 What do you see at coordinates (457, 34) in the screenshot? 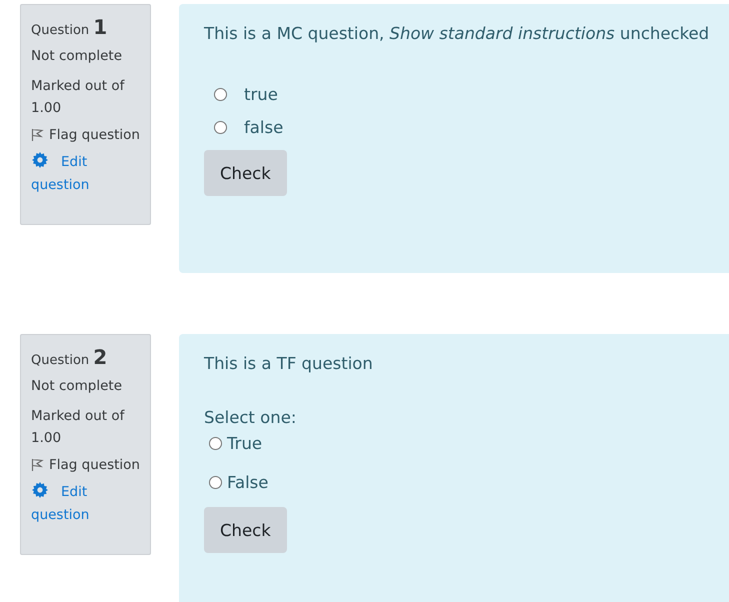
I see `question-text: This is a MC question, Show standard instructions unchecked` at bounding box center [457, 34].